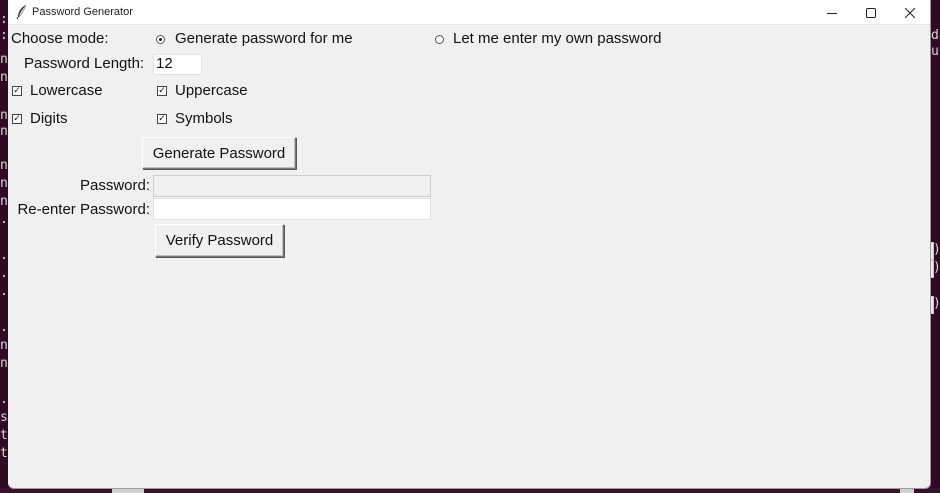  Describe the element at coordinates (160, 39) in the screenshot. I see `radio-generate-indicator` at that location.